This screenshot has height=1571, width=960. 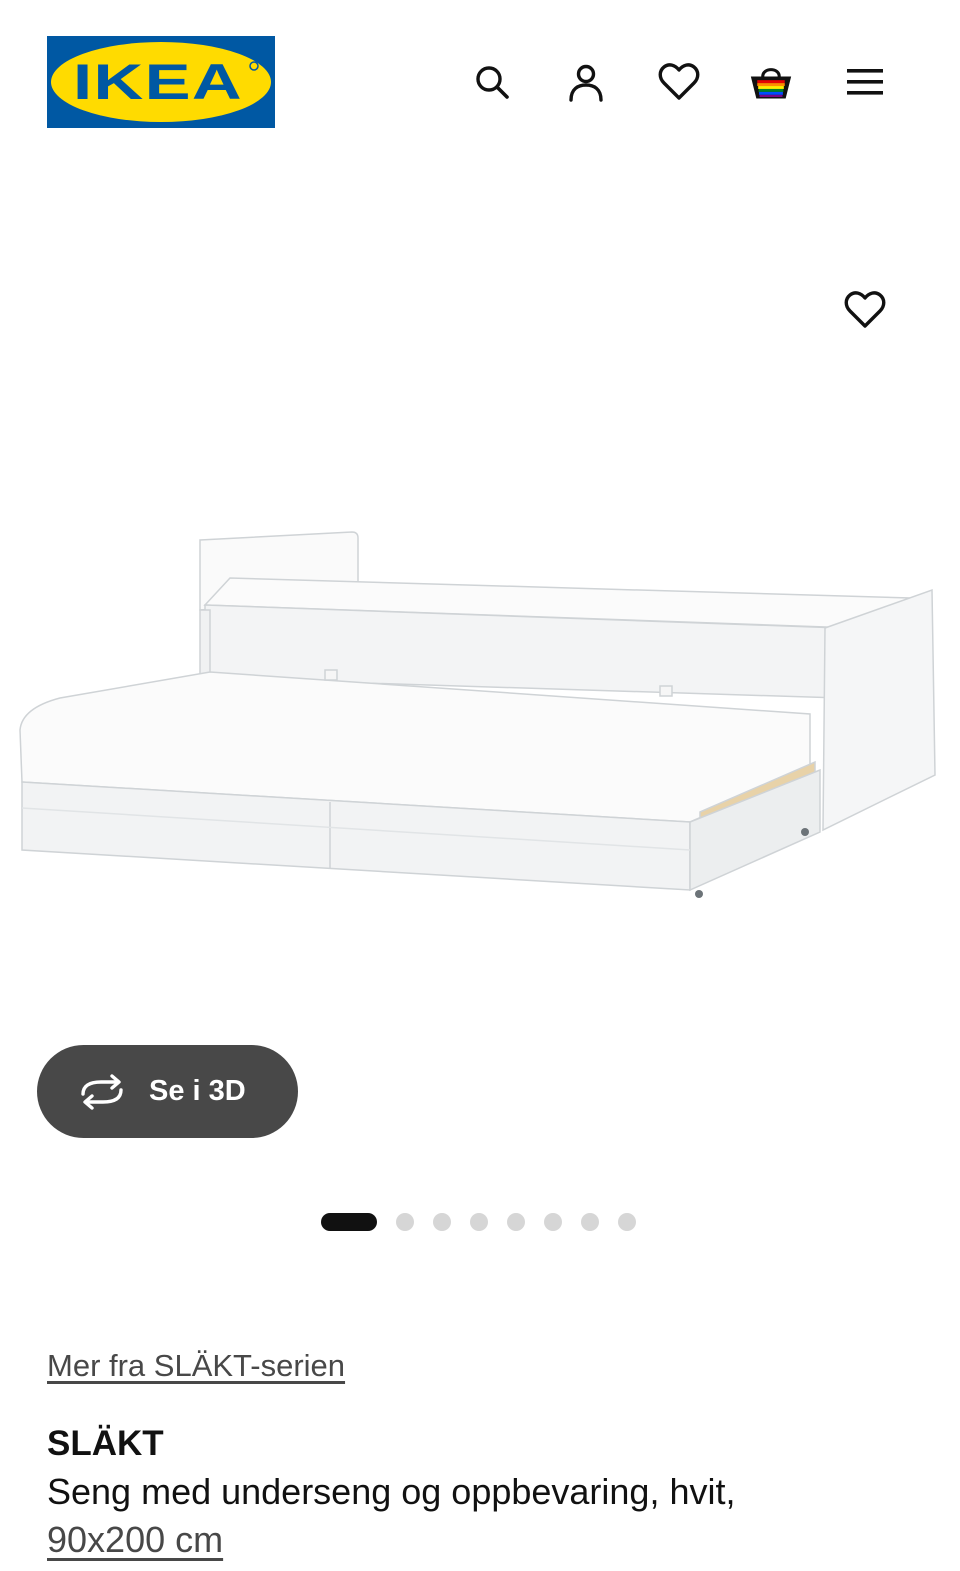 I want to click on menu-icon, so click(x=865, y=82).